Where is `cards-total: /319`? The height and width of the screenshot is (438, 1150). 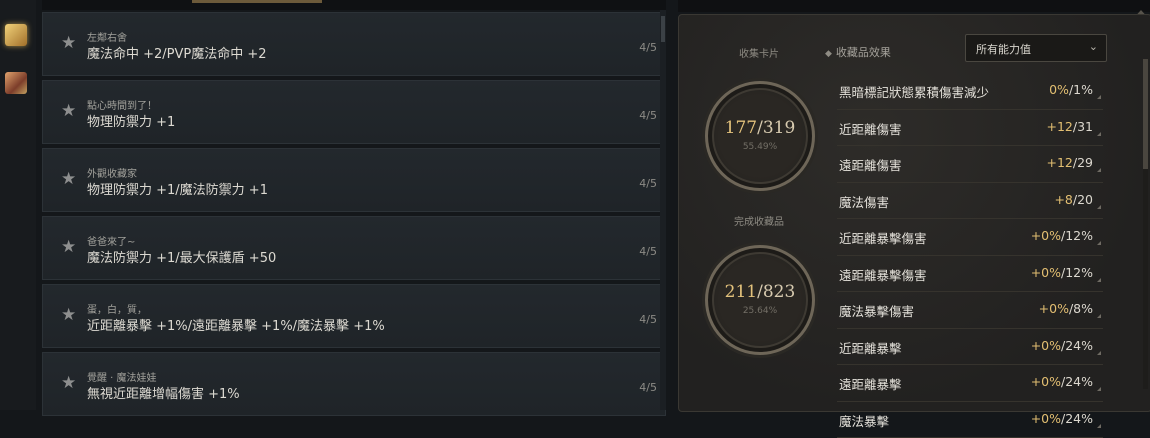
cards-total: /319 is located at coordinates (776, 128).